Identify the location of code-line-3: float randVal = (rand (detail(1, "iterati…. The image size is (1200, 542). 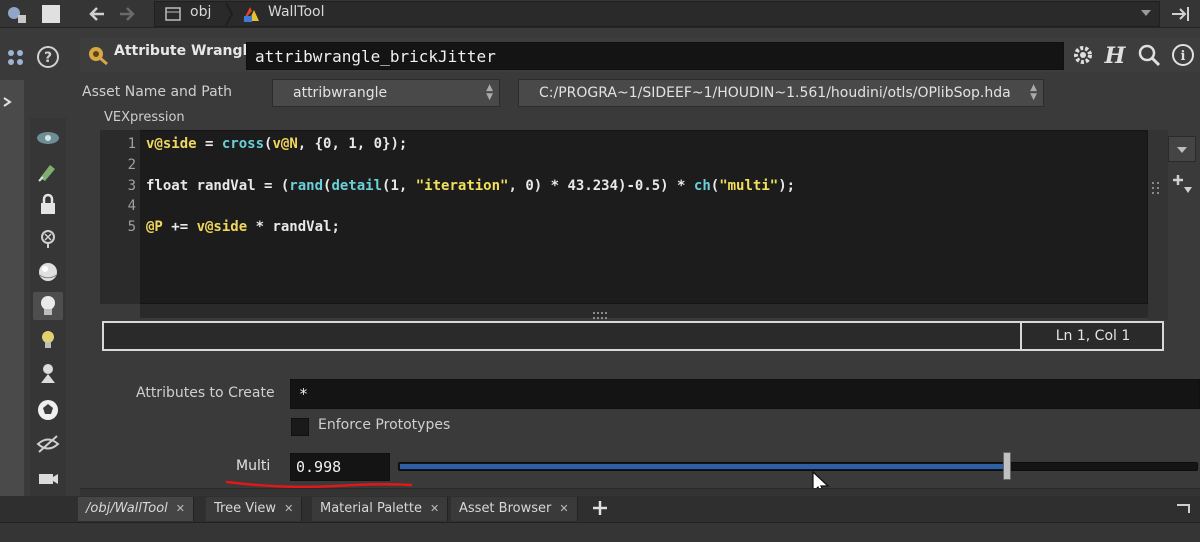
(470, 186).